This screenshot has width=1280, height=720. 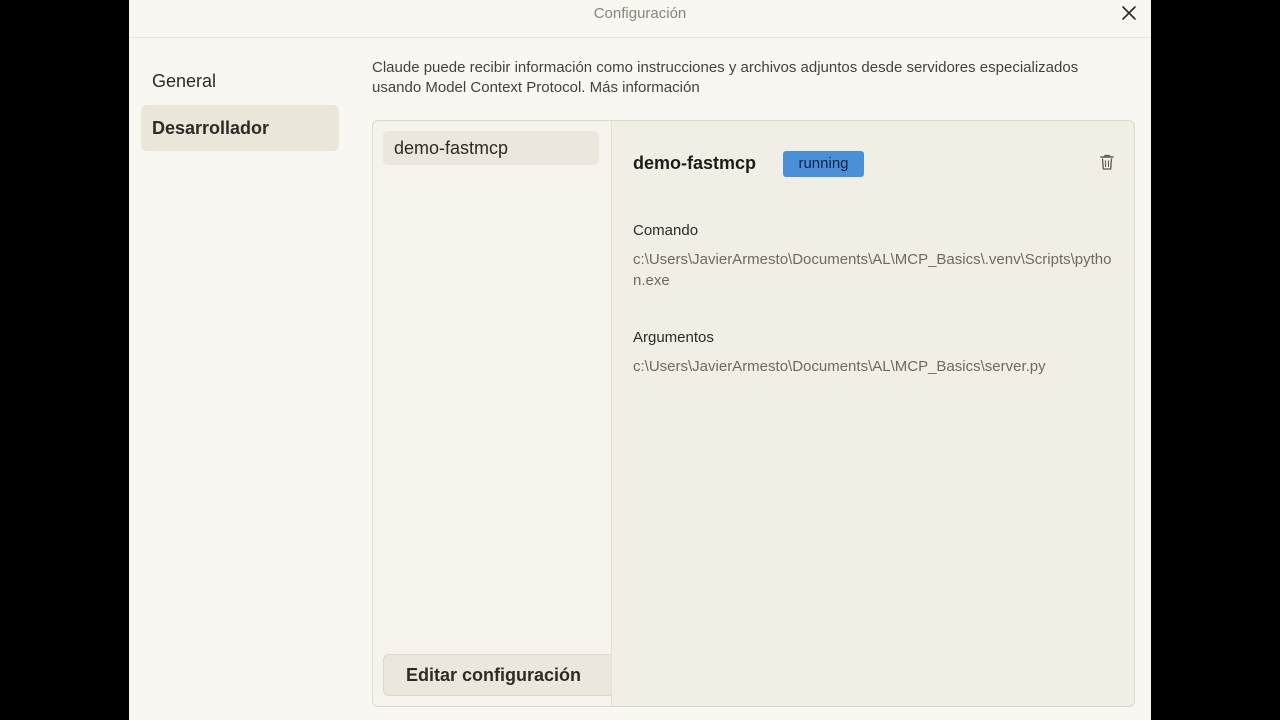 I want to click on window-title: Configuración, so click(x=640, y=13).